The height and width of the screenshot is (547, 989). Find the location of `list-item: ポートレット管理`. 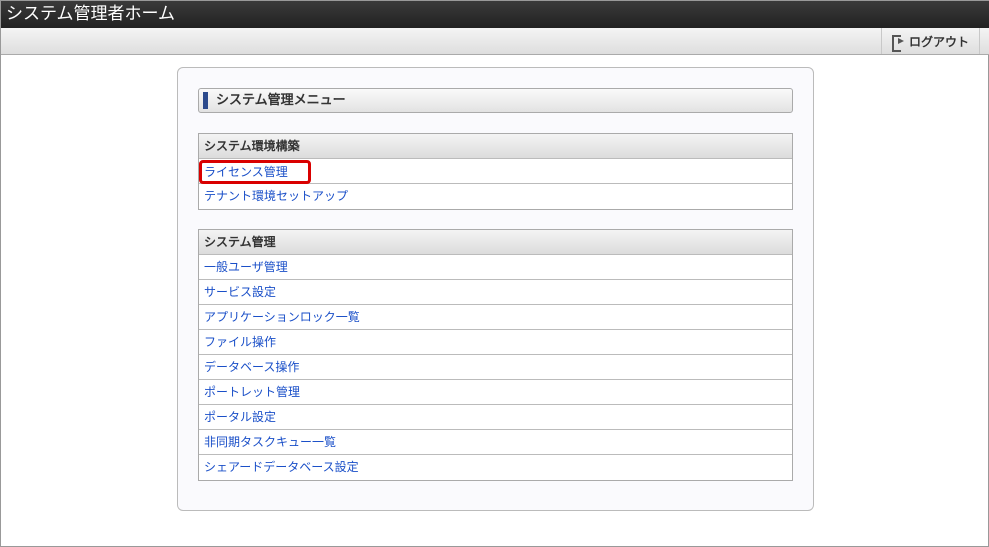

list-item: ポートレット管理 is located at coordinates (495, 392).